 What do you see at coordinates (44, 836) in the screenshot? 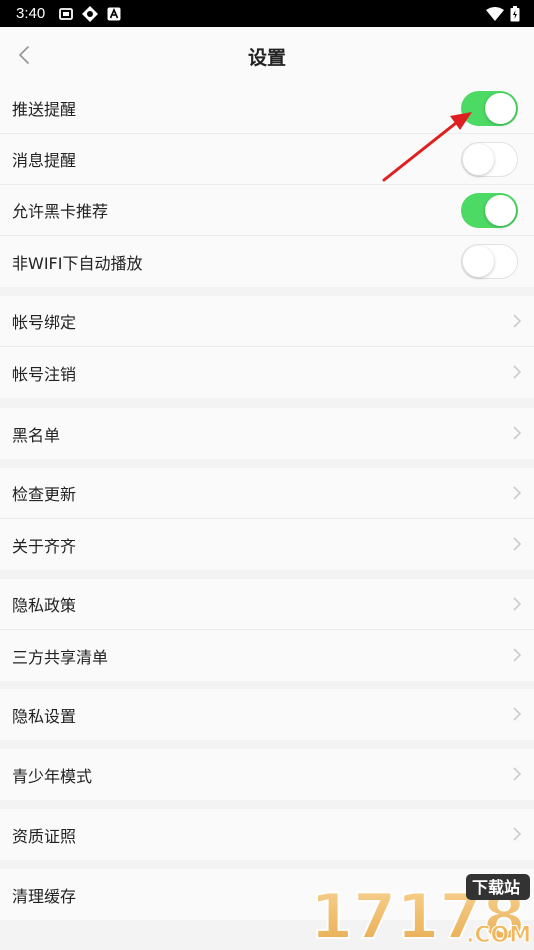
I see `qualification-label: 资质证照` at bounding box center [44, 836].